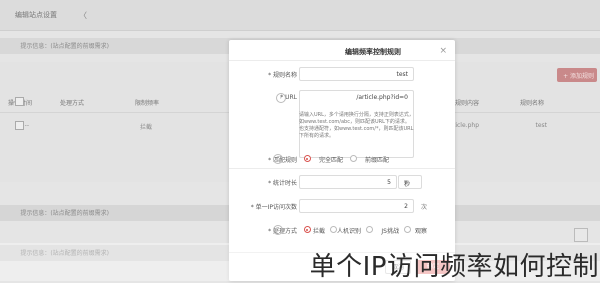  What do you see at coordinates (443, 51) in the screenshot?
I see `close-icon: ×` at bounding box center [443, 51].